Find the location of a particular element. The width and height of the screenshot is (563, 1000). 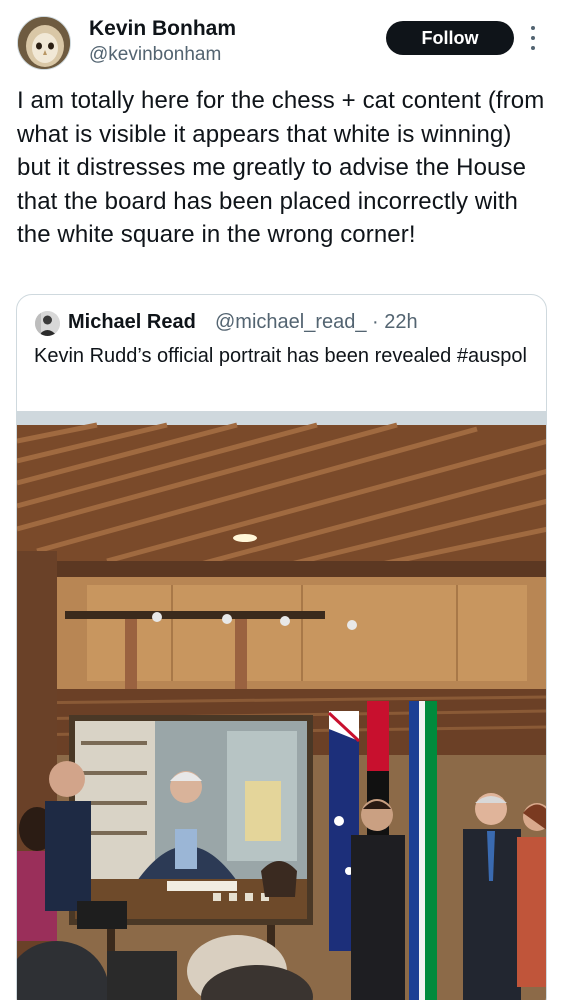

quoted-author-name: Michael Read is located at coordinates (132, 322).